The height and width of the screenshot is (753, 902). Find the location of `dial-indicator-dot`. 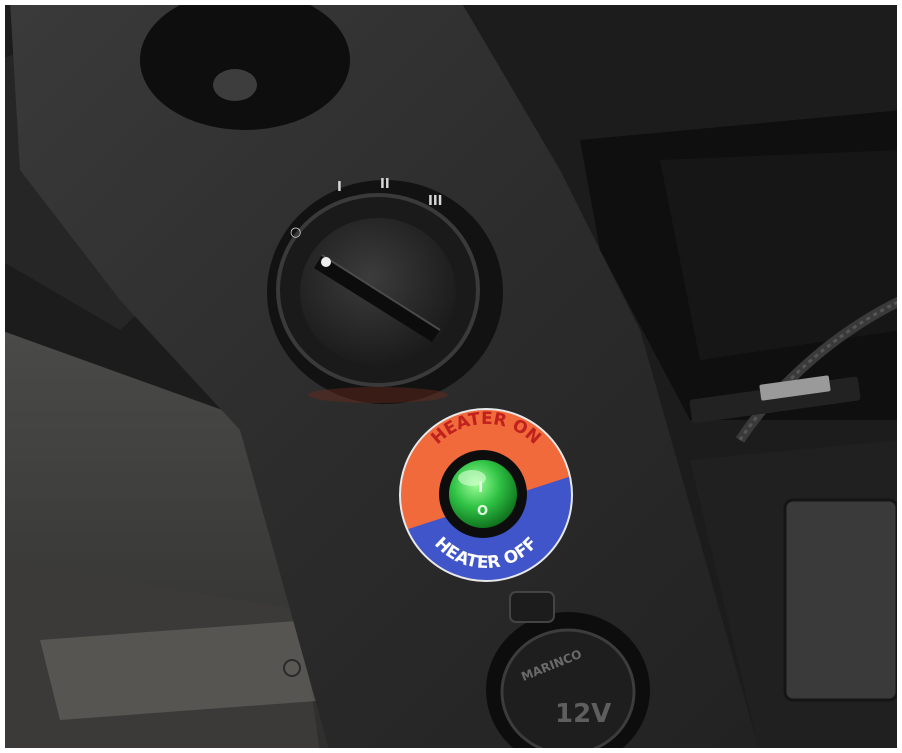

dial-indicator-dot is located at coordinates (326, 262).